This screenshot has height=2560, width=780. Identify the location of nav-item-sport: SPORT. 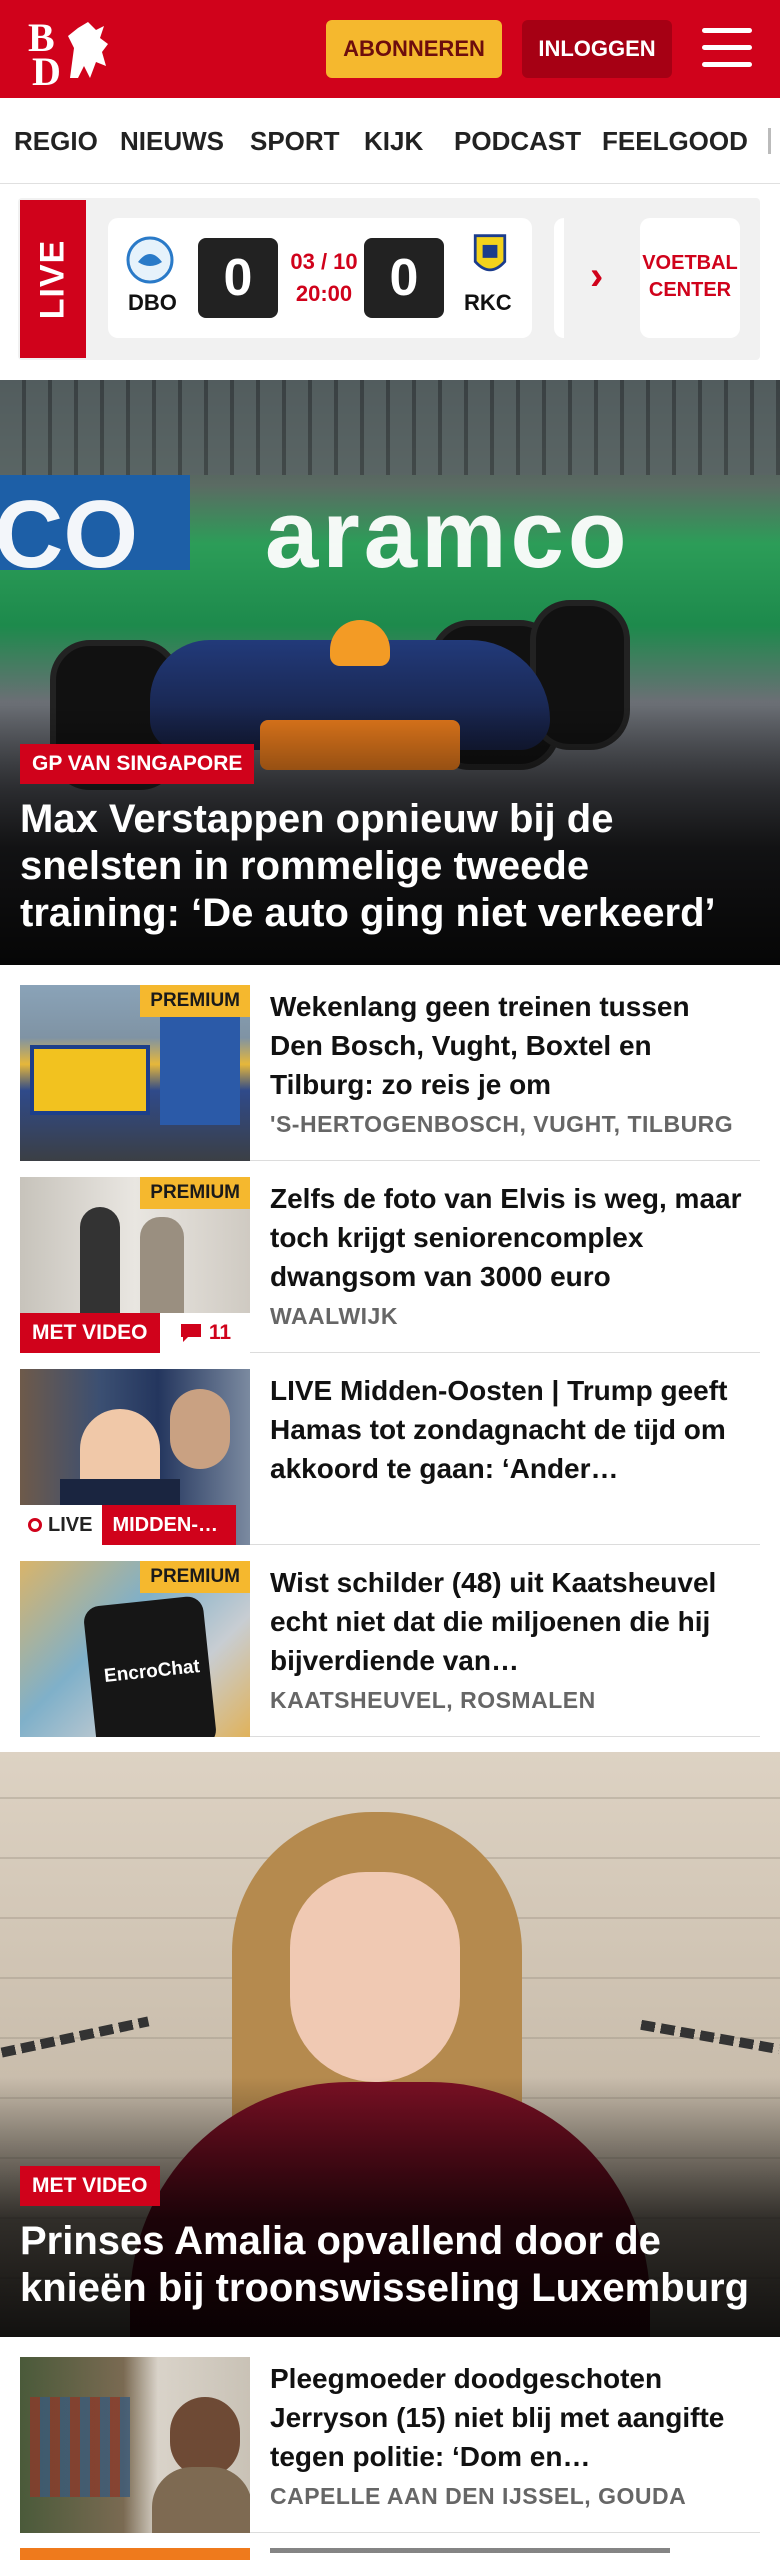
(295, 141).